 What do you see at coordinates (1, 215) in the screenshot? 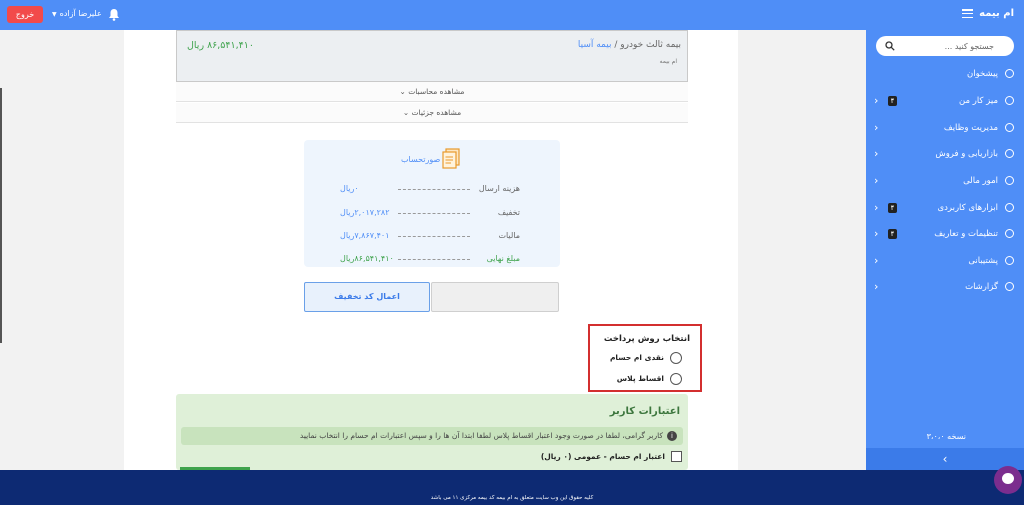
I see `scrollbar` at bounding box center [1, 215].